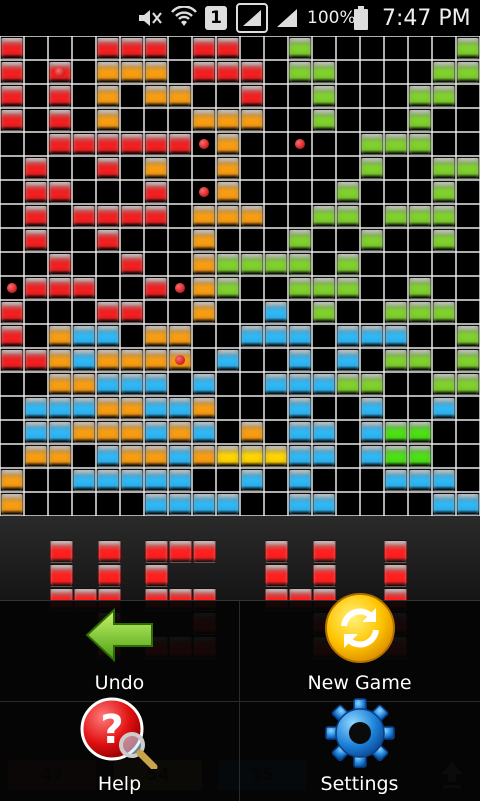 This screenshot has height=801, width=480. Describe the element at coordinates (359, 749) in the screenshot. I see `settings-menu-item: Settings` at that location.